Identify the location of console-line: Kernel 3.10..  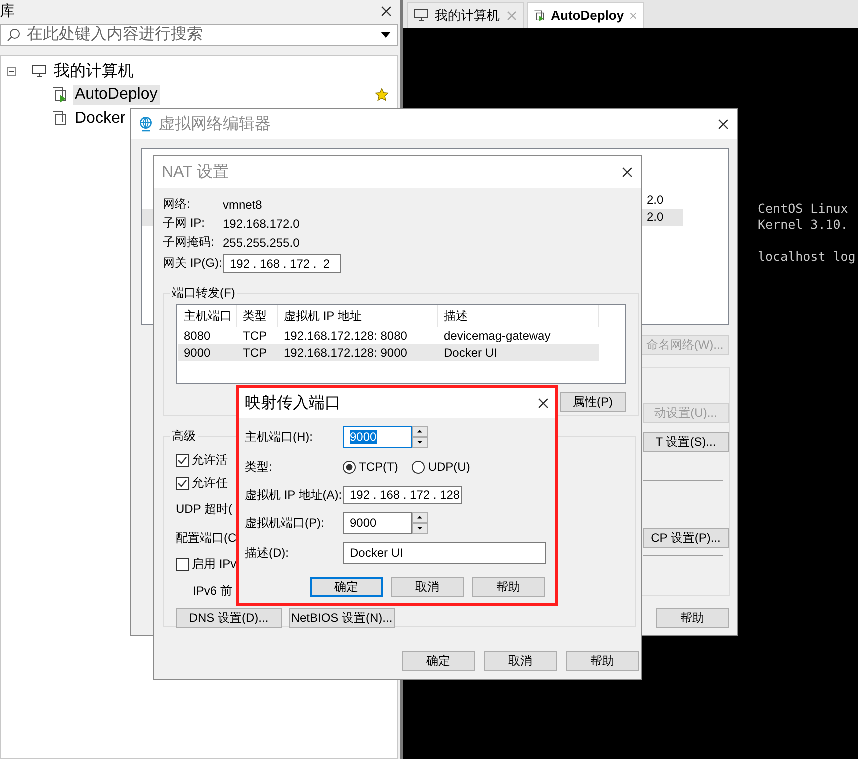
(804, 225).